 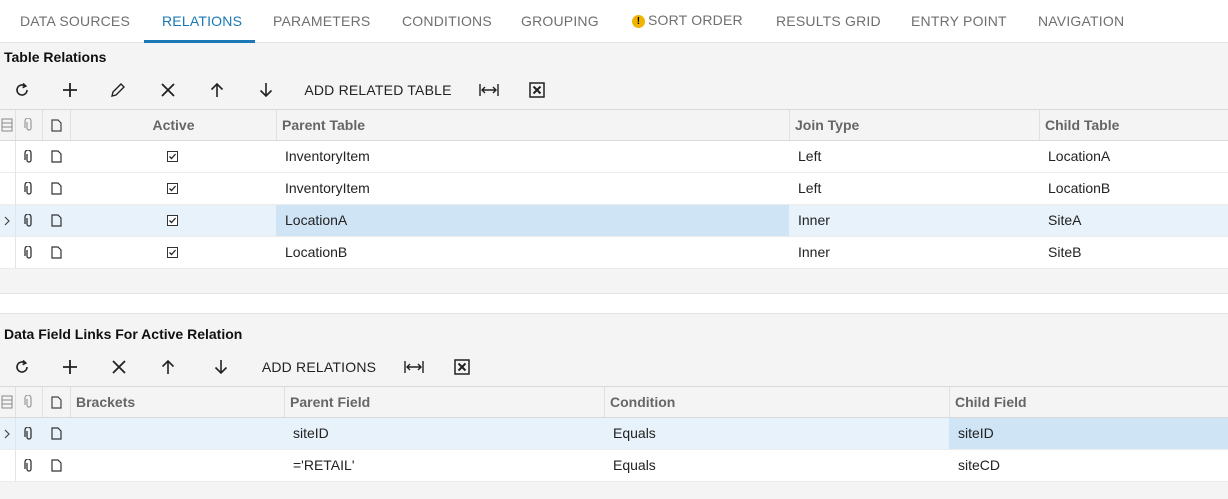 What do you see at coordinates (319, 367) in the screenshot?
I see `add-relations-button: ADD RELATIONS` at bounding box center [319, 367].